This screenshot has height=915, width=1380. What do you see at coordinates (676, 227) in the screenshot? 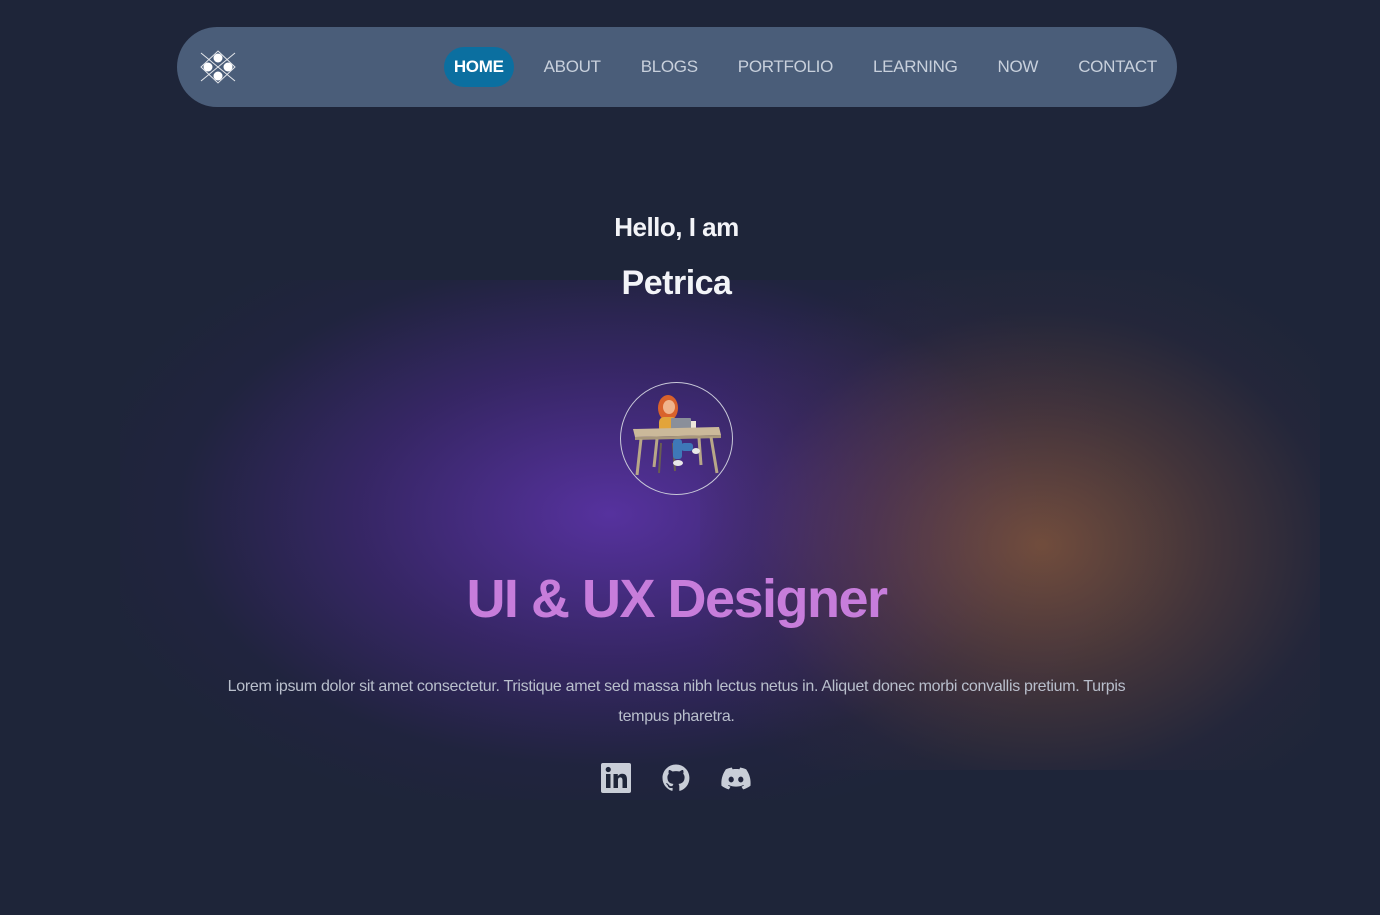
I see `hero-greeting: Hello, I am` at bounding box center [676, 227].